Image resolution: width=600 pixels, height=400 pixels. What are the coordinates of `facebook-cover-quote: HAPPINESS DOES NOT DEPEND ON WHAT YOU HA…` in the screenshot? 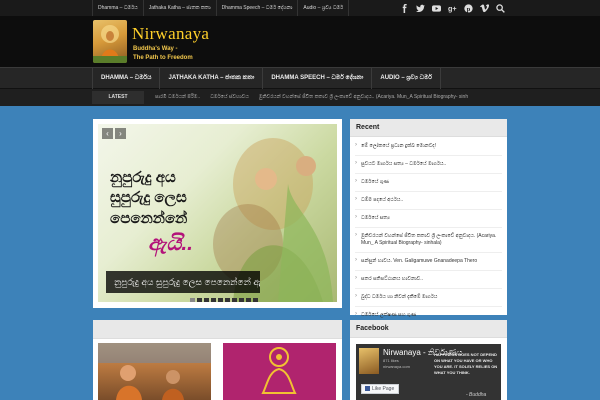 It's located at (466, 363).